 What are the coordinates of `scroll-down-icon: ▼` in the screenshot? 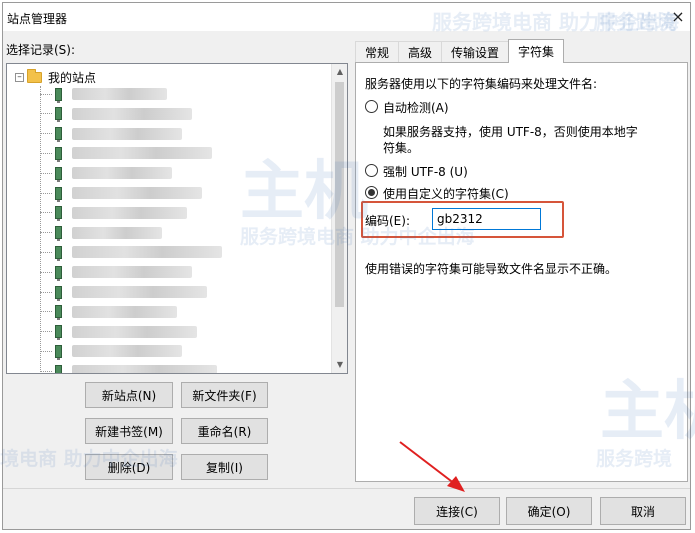 It's located at (339, 365).